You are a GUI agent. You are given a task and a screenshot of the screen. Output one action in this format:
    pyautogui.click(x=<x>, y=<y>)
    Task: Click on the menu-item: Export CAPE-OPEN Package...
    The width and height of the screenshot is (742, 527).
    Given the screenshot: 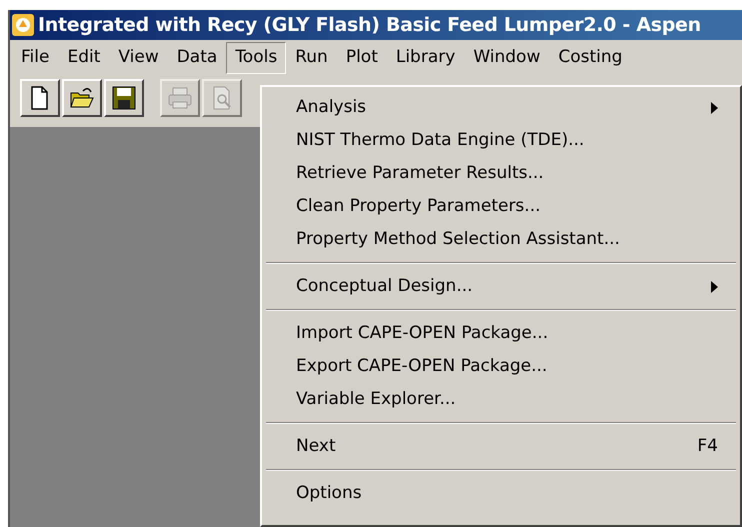 What is the action you would take?
    pyautogui.click(x=501, y=366)
    